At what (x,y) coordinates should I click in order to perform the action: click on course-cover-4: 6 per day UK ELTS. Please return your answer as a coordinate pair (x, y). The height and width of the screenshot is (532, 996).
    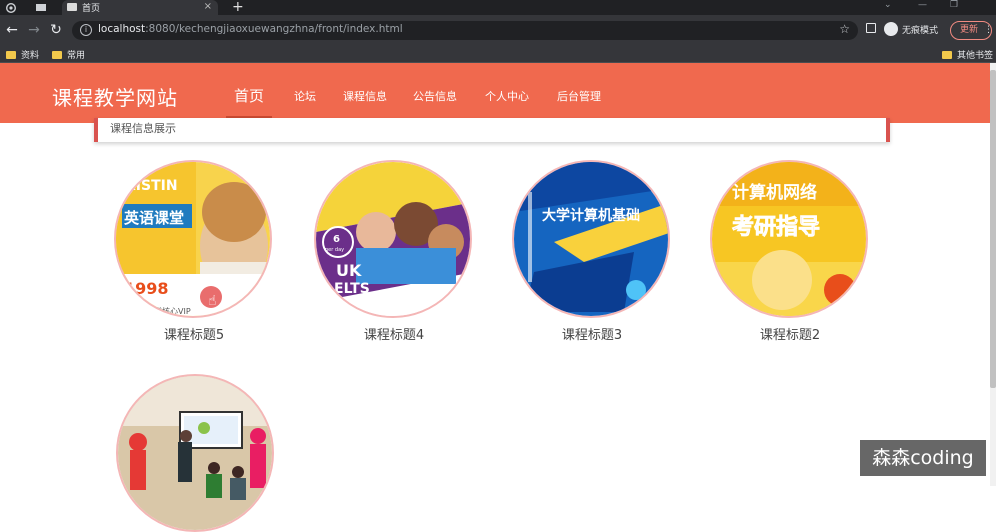
    Looking at the image, I should click on (393, 239).